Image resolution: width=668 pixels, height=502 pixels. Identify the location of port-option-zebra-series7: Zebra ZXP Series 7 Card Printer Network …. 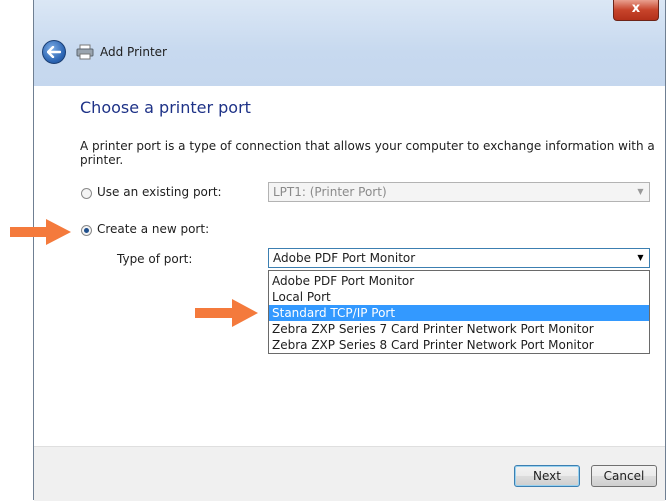
(459, 329).